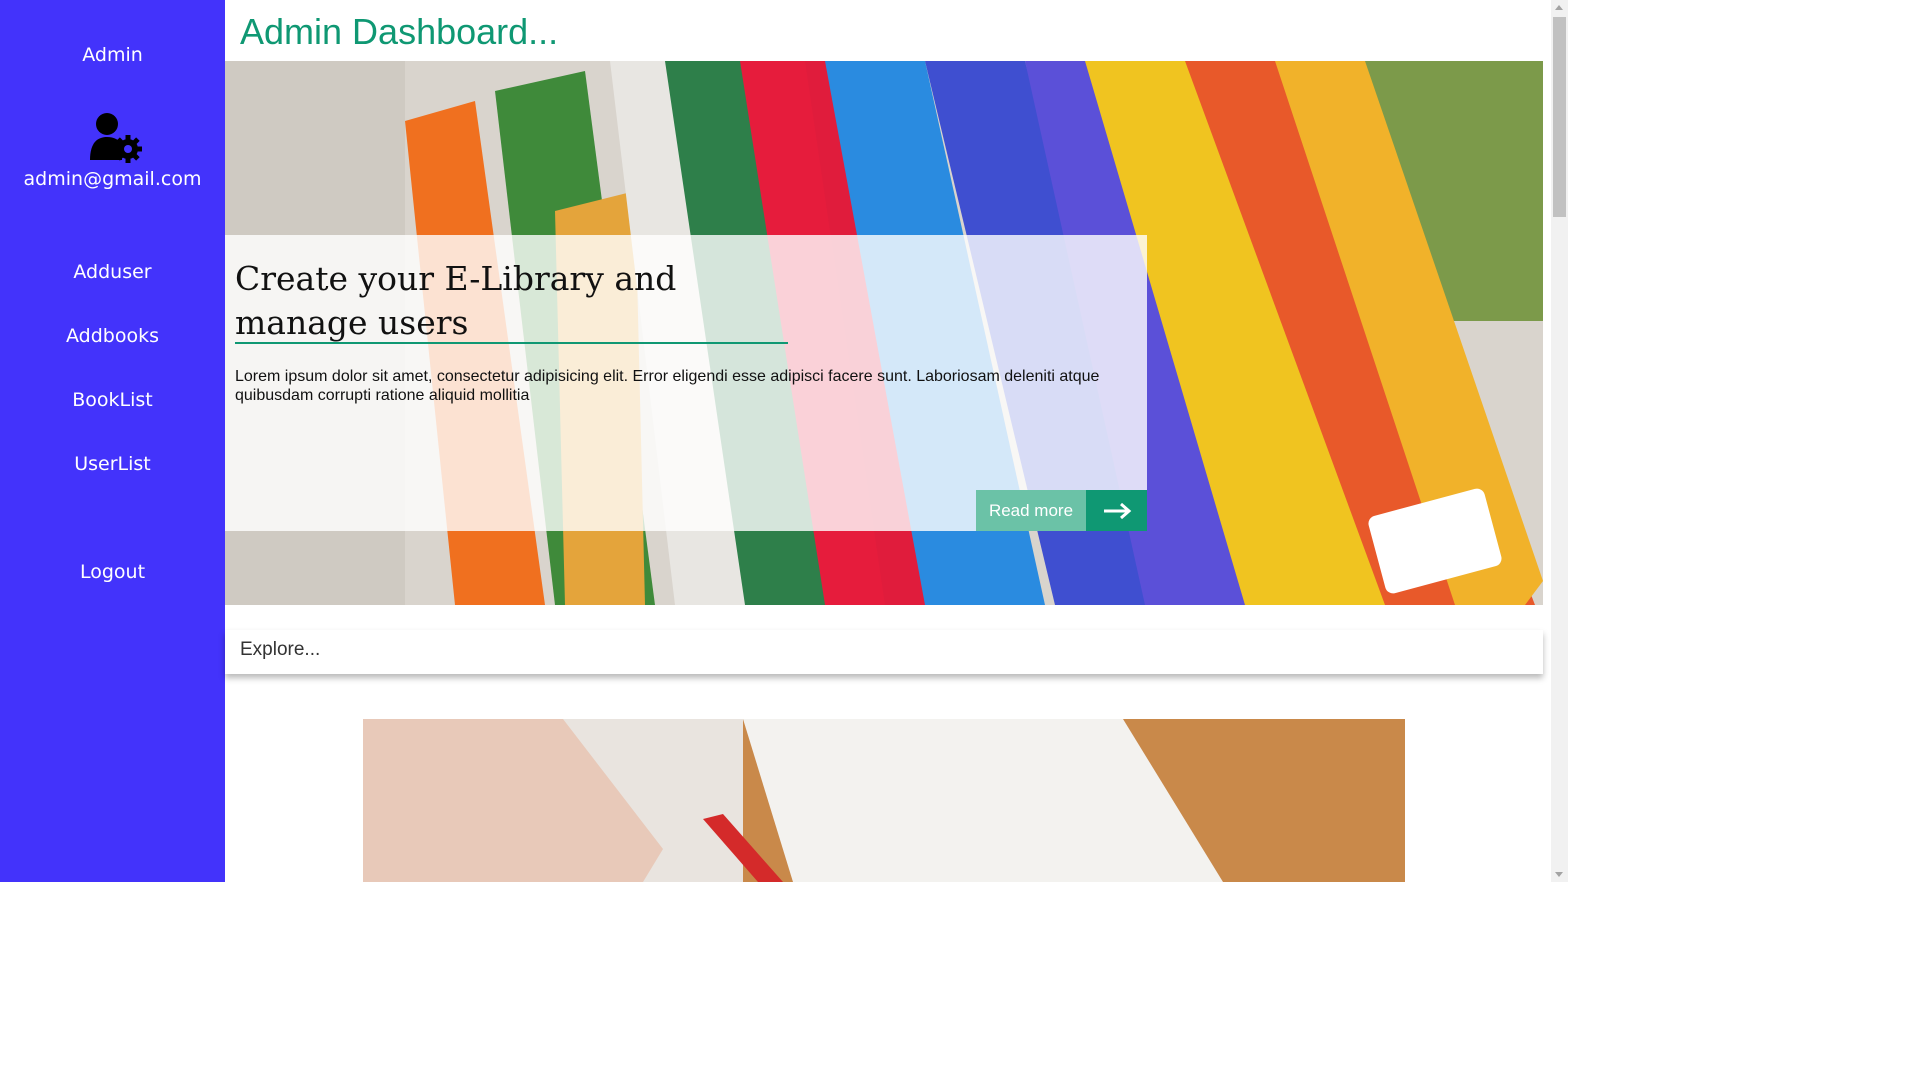 The width and height of the screenshot is (1920, 1080). What do you see at coordinates (1559, 7) in the screenshot?
I see `scroll-up-icon` at bounding box center [1559, 7].